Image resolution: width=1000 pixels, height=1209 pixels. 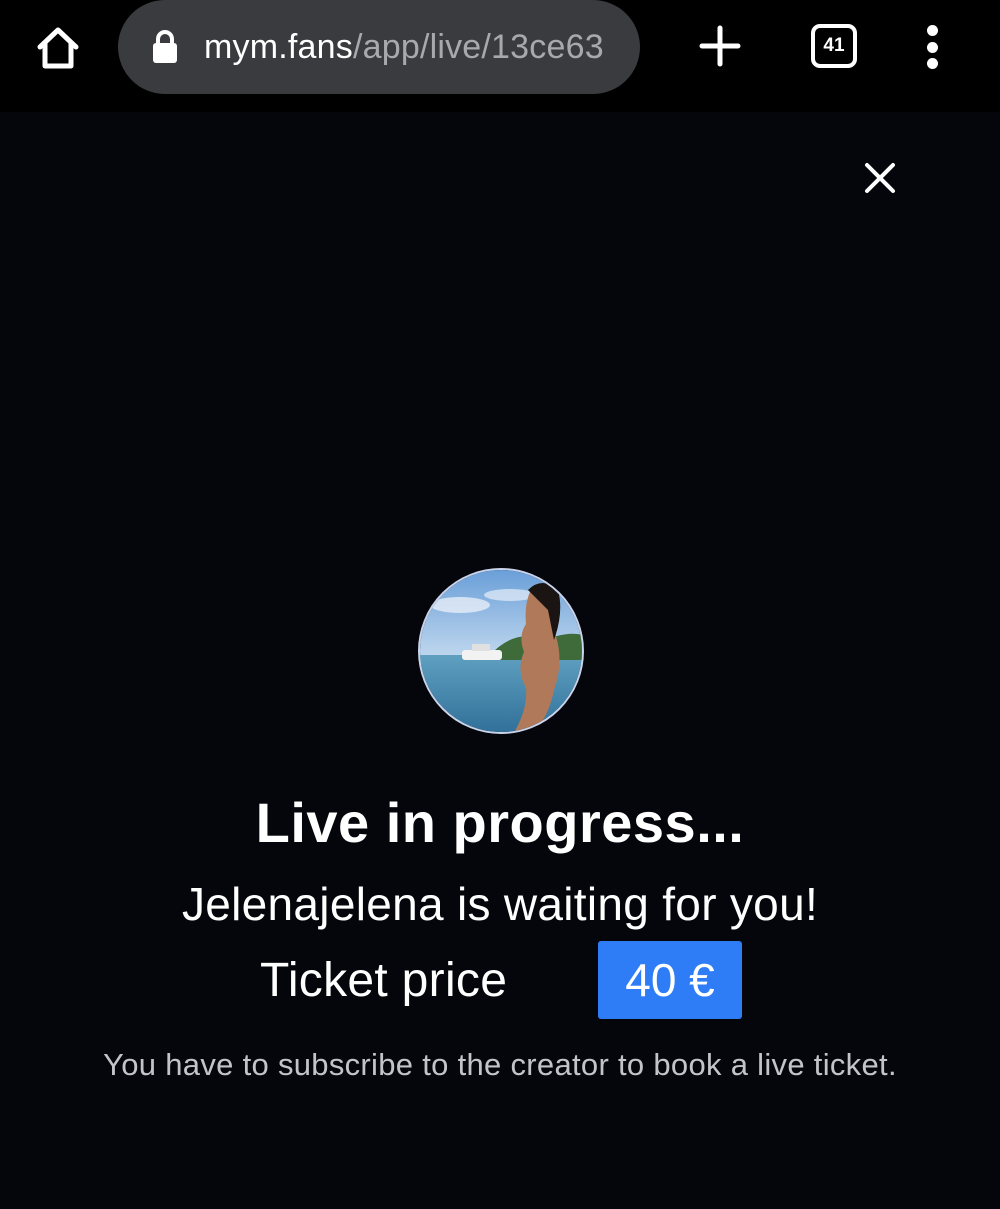 I want to click on avatar, so click(x=501, y=651).